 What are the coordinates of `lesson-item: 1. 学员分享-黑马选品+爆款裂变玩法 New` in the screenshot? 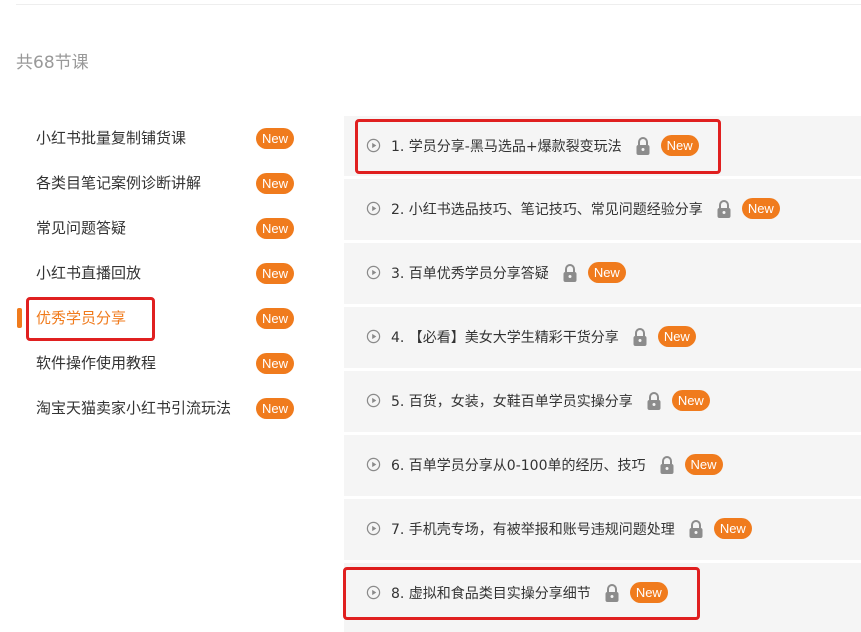 It's located at (602, 145).